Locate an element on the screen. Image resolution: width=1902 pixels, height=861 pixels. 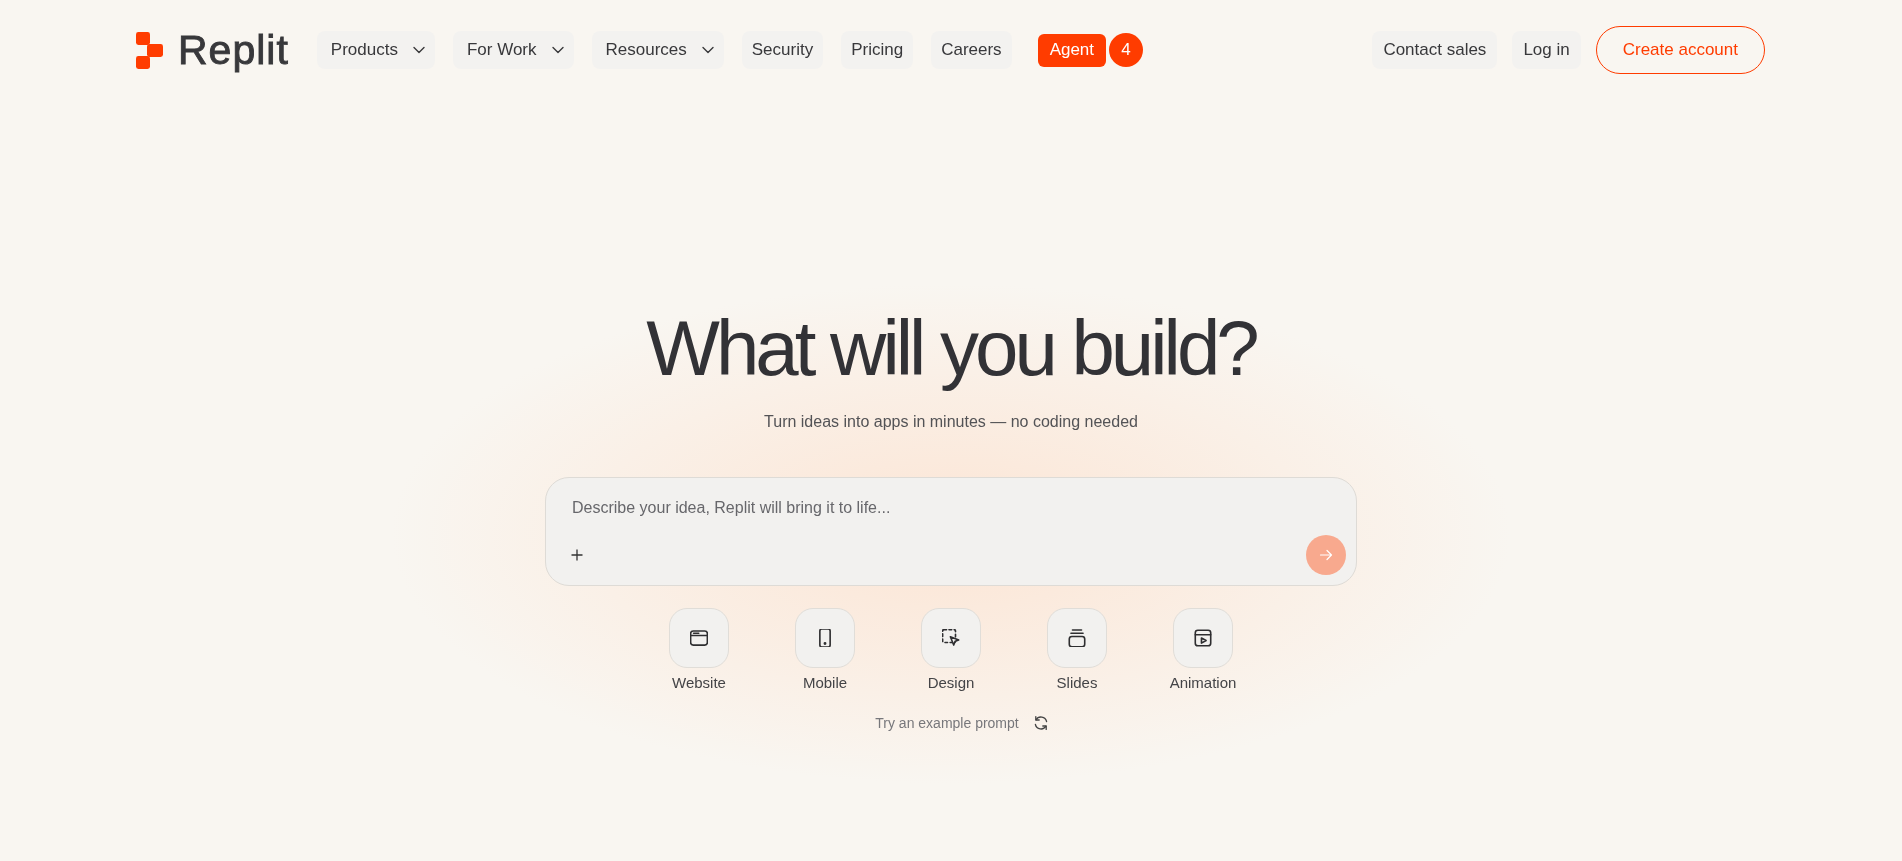
mode-label: Animation is located at coordinates (1203, 683).